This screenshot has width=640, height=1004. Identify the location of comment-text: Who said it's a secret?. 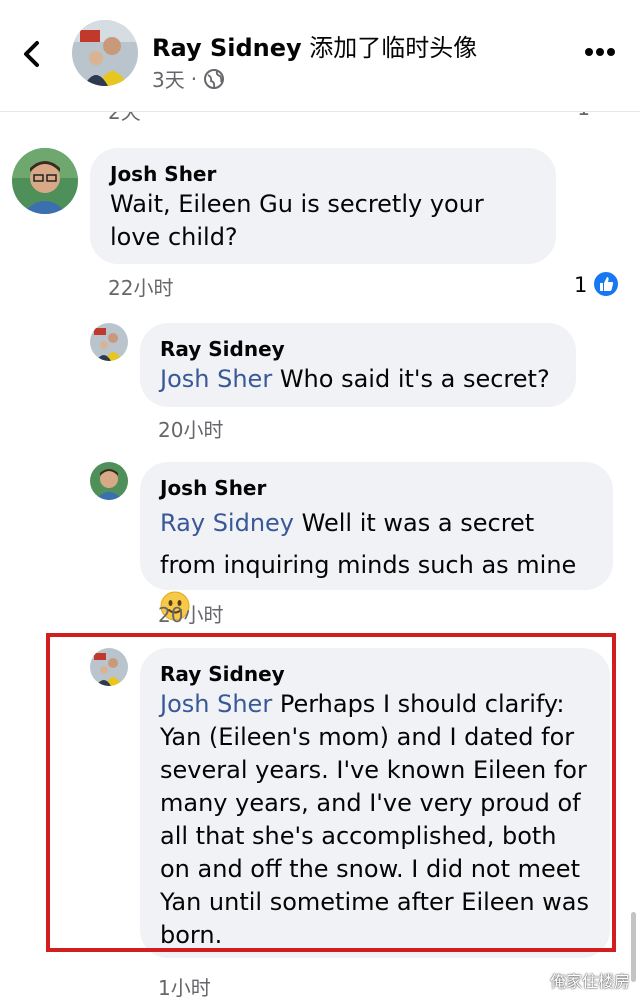
(414, 379).